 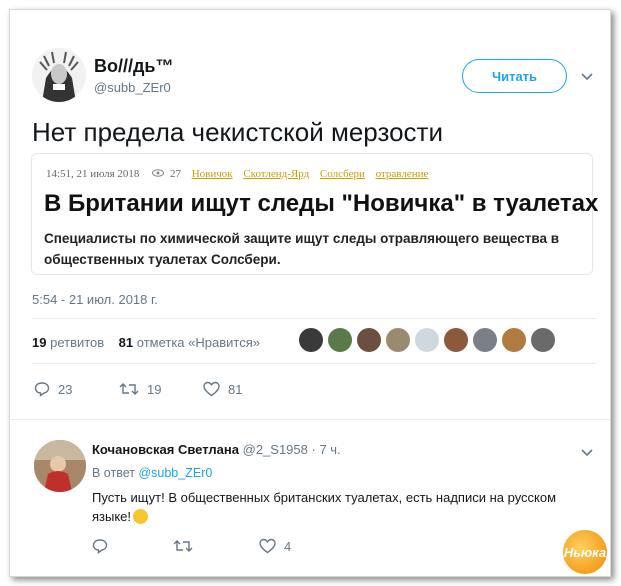 I want to click on card-tag: отравление, so click(x=402, y=174).